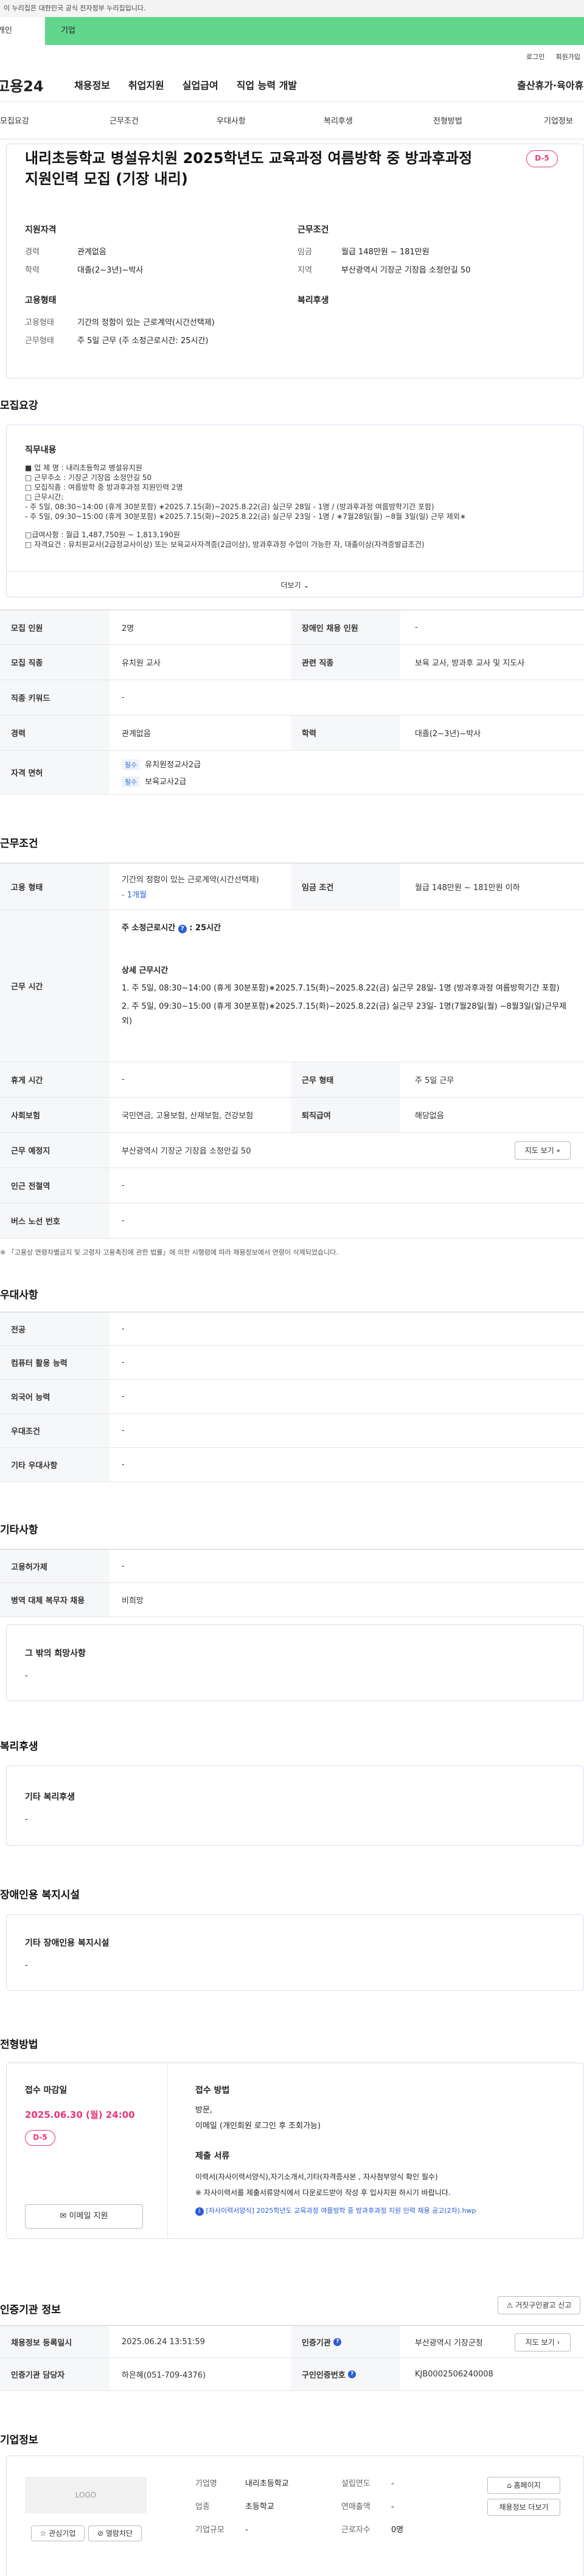  I want to click on nav-unemployment-benefit: 실업급여, so click(200, 84).